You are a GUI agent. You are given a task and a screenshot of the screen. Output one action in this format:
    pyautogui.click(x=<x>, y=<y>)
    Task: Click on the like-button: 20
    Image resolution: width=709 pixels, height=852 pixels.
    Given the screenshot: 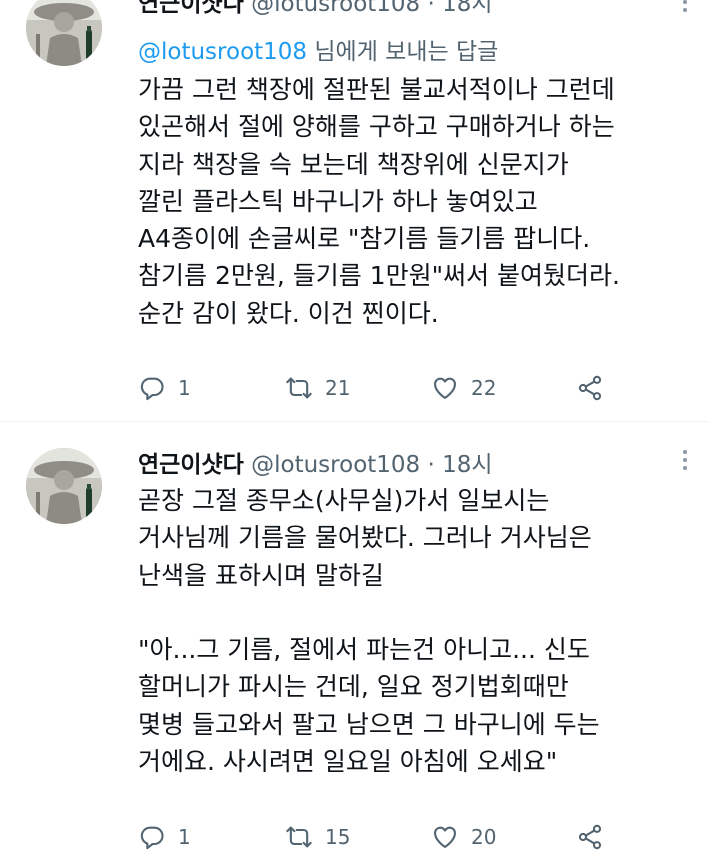 What is the action you would take?
    pyautogui.click(x=463, y=837)
    